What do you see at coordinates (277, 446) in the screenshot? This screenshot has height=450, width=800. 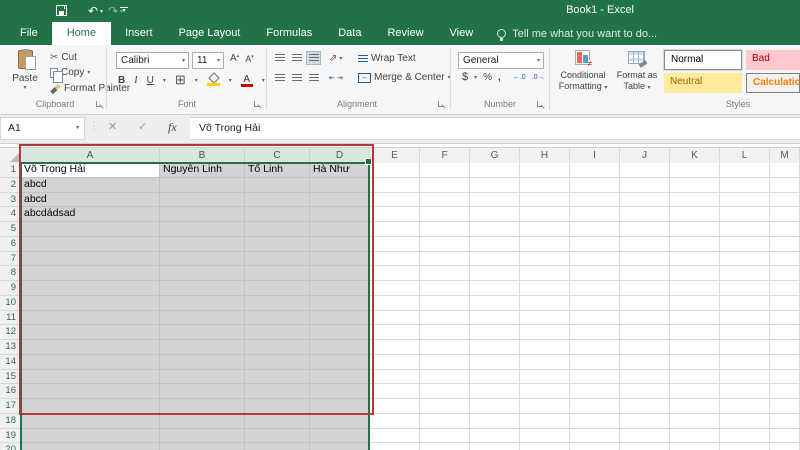 I see `cell-C20` at bounding box center [277, 446].